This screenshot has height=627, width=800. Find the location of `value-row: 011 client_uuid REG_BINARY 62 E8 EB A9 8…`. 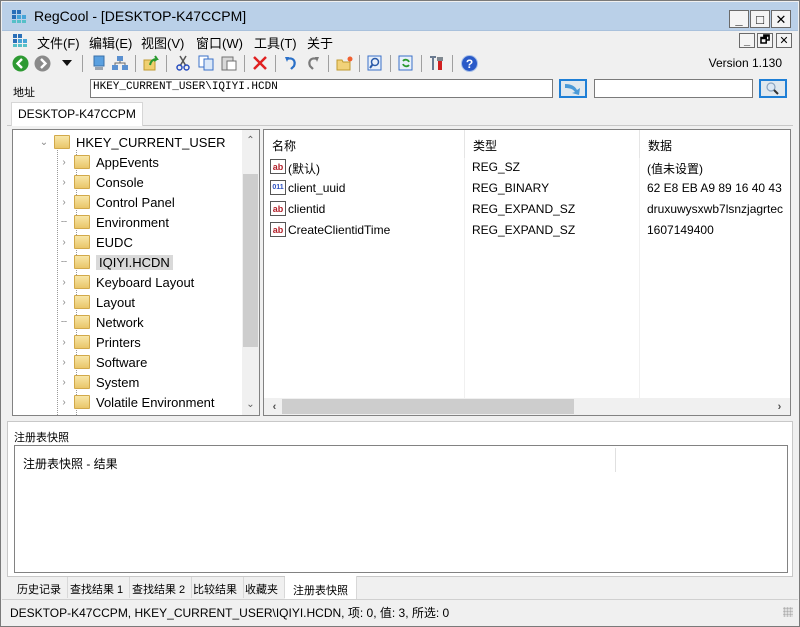

value-row: 011 client_uuid REG_BINARY 62 E8 EB A9 8… is located at coordinates (527, 188).